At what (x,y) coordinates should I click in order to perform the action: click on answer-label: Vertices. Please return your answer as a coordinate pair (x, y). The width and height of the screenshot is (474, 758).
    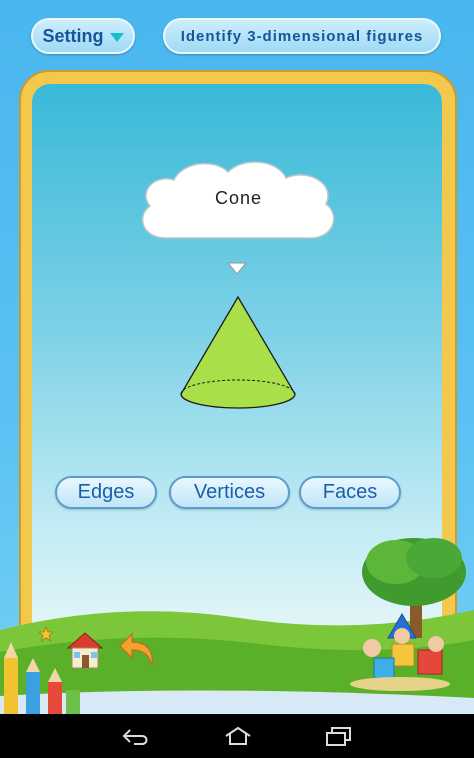
    Looking at the image, I should click on (229, 492).